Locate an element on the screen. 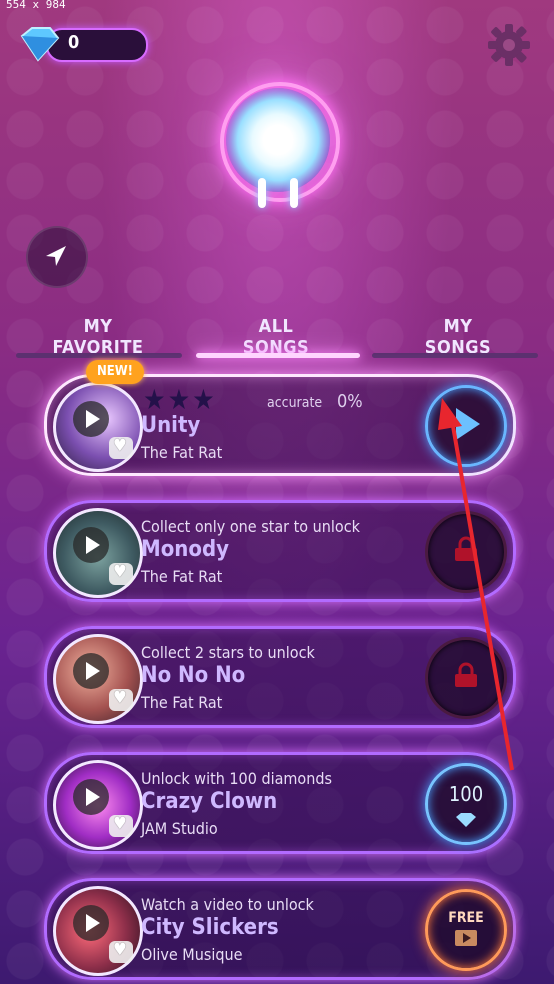  orb-leg-left is located at coordinates (262, 193).